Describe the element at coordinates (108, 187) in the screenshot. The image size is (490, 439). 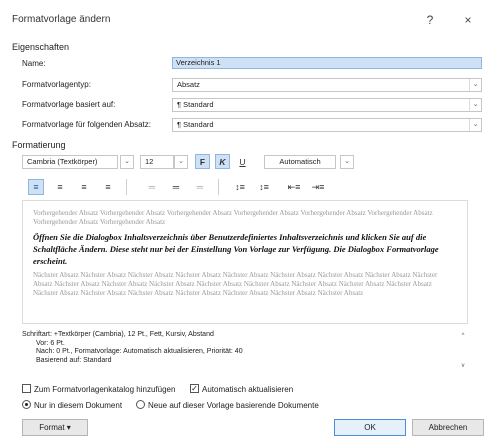
I see `align-justify-button: ≡` at that location.